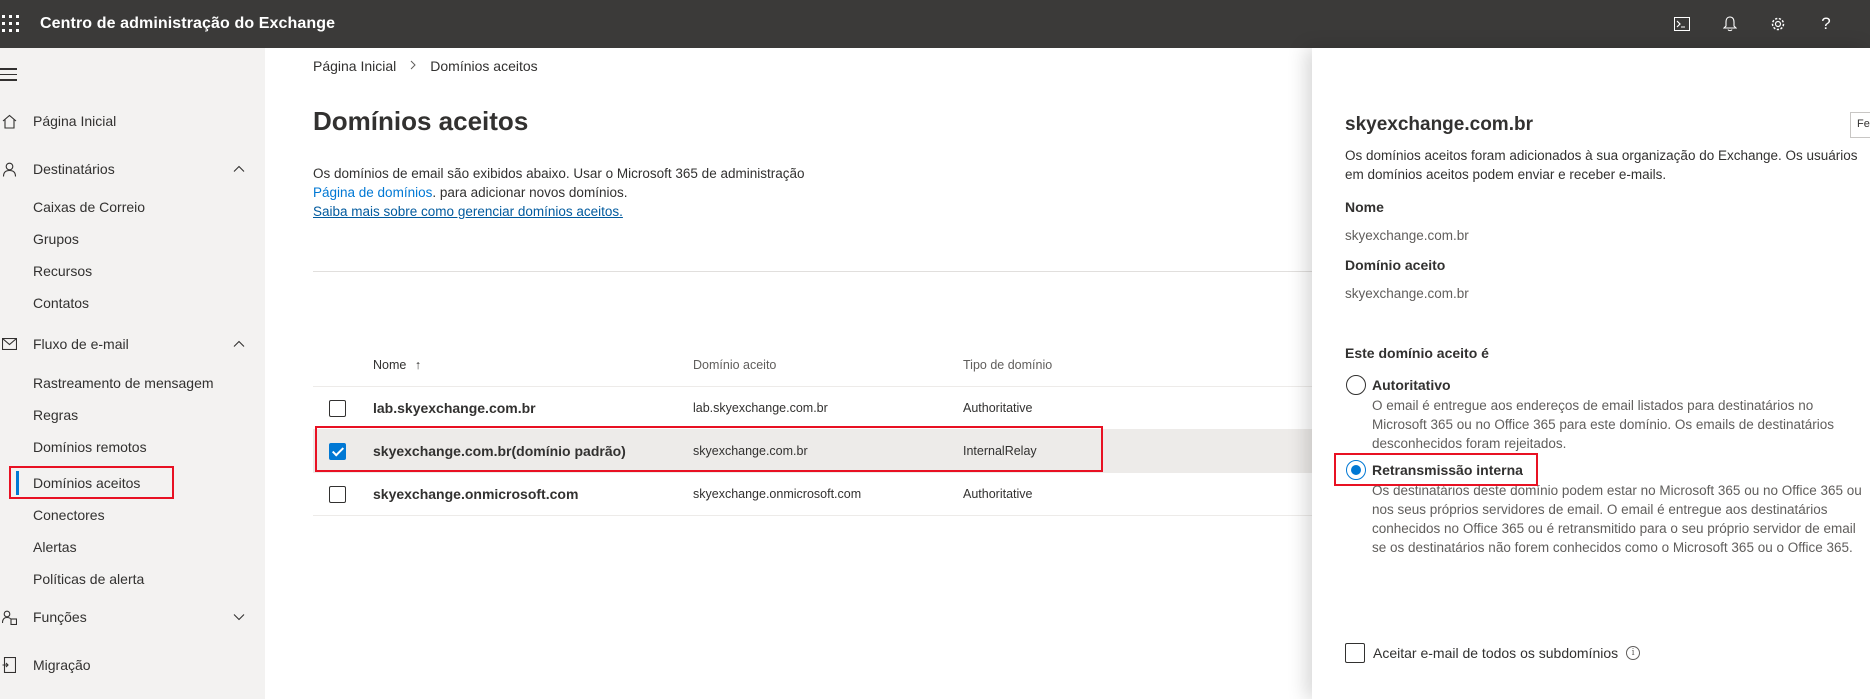  I want to click on migration-icon, so click(9, 665).